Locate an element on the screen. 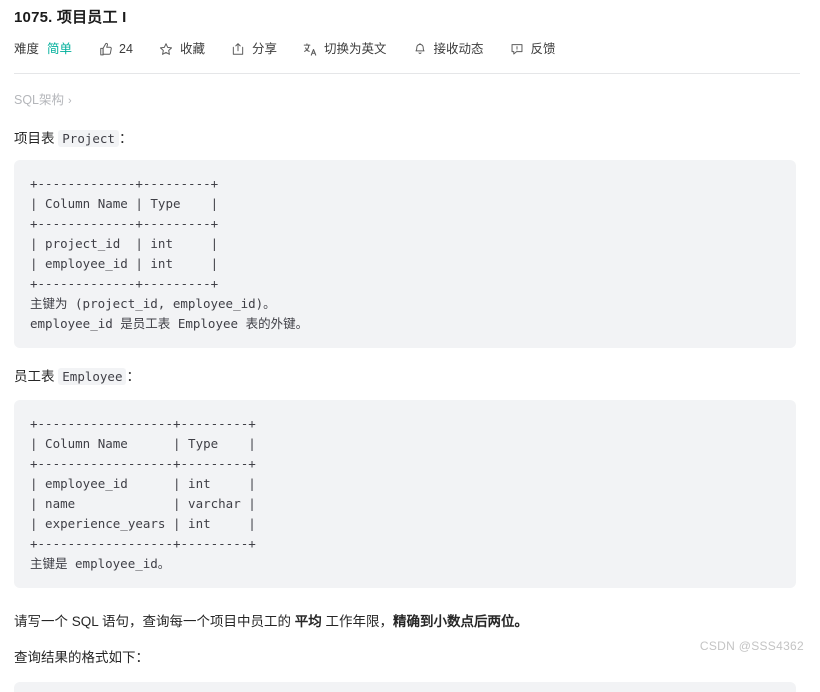  subscribe-label: 接收动态 is located at coordinates (458, 48).